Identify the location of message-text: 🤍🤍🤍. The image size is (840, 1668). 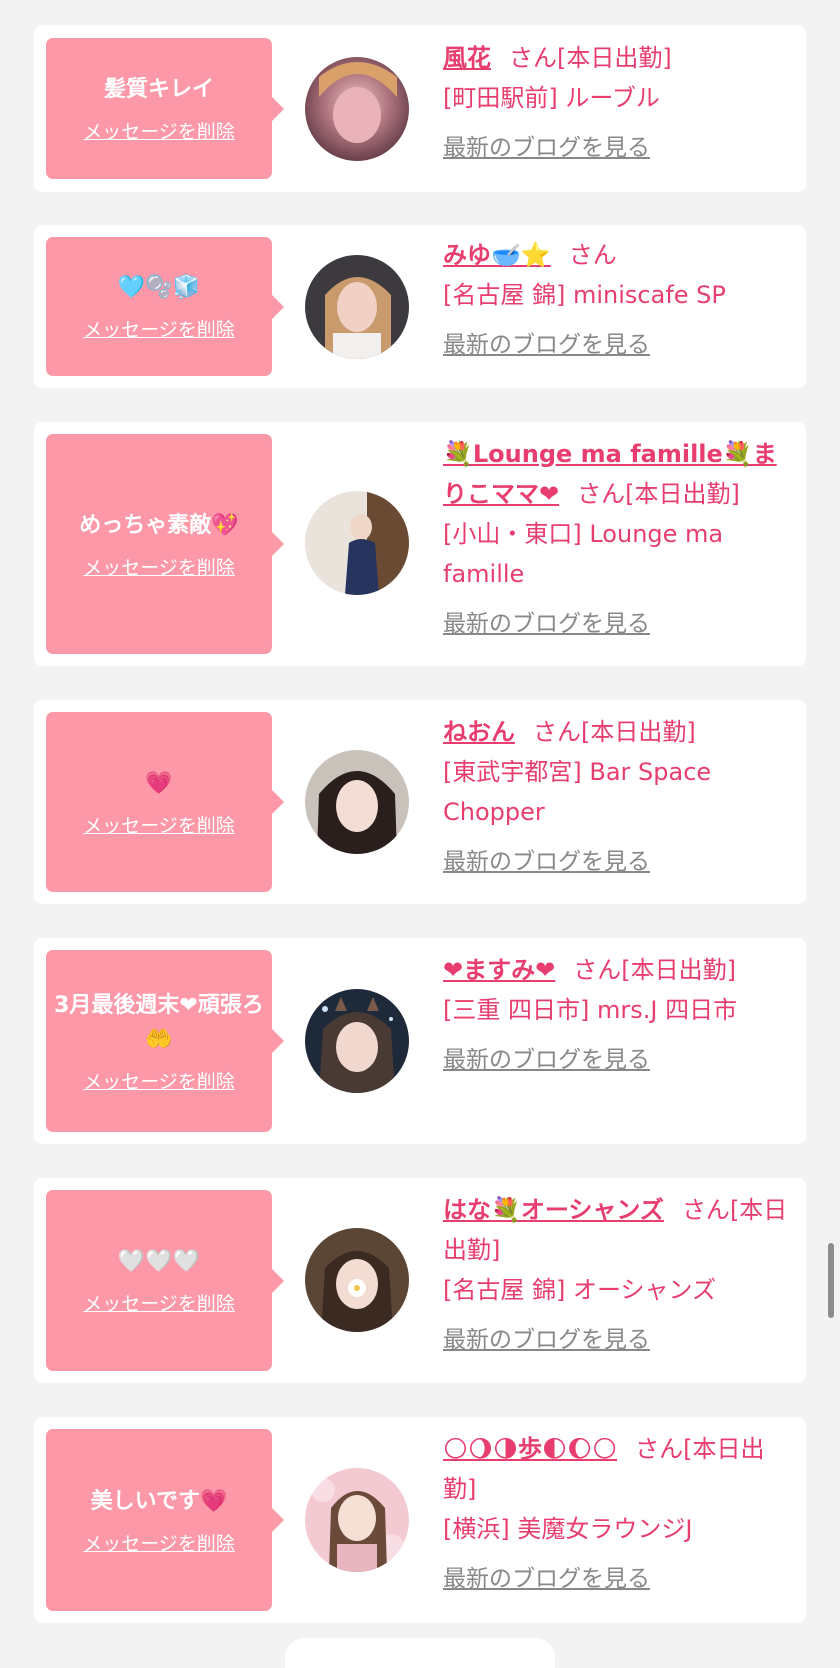
(159, 1261).